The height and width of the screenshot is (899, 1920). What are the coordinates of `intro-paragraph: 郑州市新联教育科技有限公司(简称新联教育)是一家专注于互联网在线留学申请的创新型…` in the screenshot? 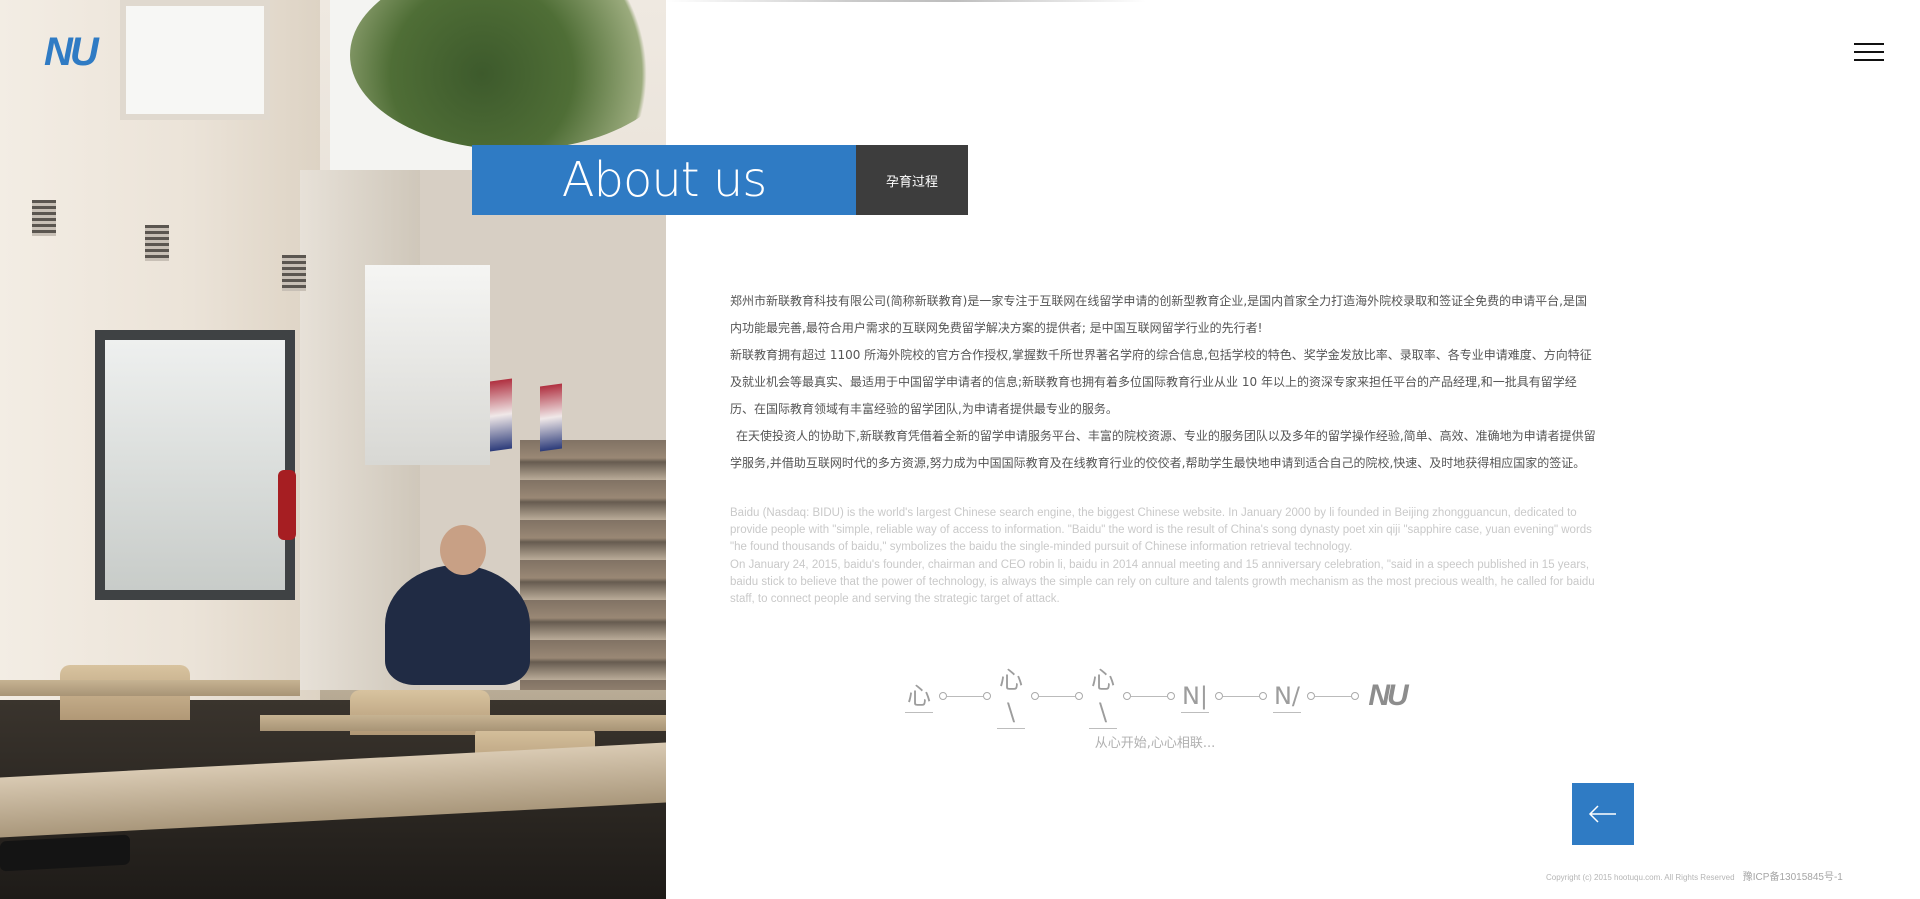 It's located at (1158, 314).